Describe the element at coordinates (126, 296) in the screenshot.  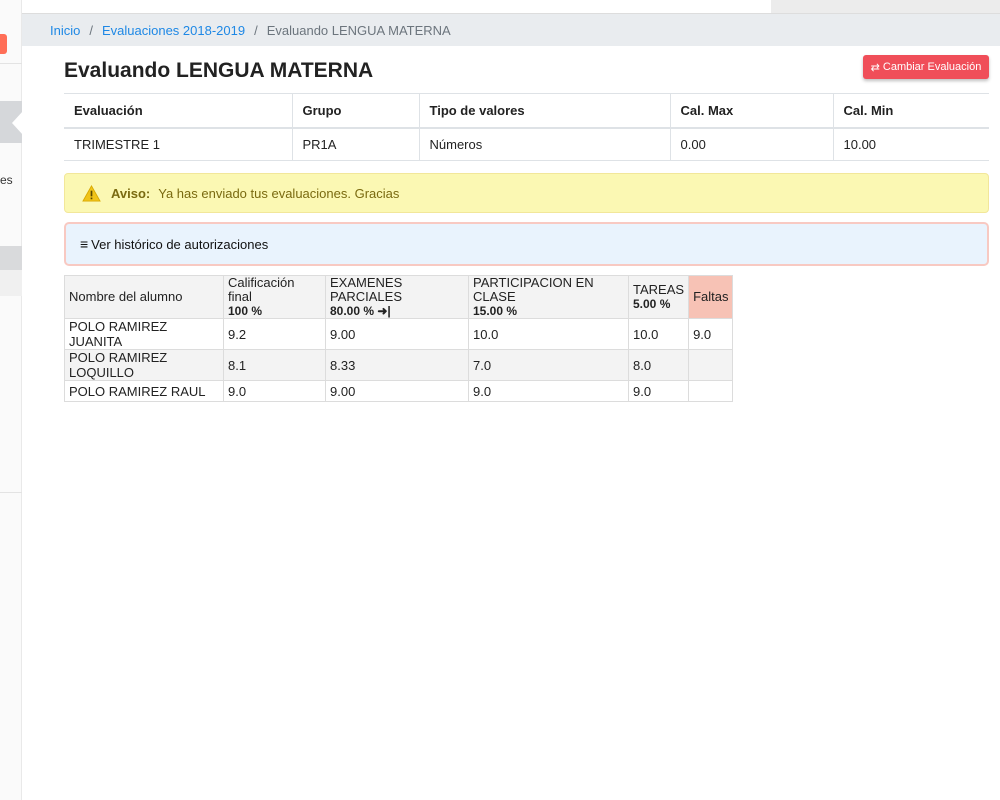
I see `column-header-label: Nombre del alumno` at that location.